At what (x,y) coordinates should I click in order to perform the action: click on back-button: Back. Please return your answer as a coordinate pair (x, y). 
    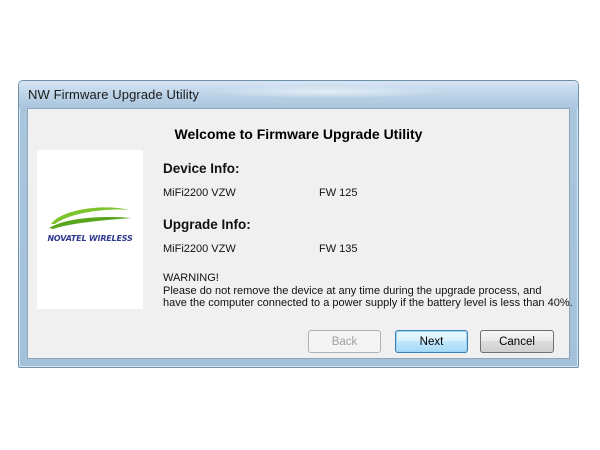
    Looking at the image, I should click on (344, 341).